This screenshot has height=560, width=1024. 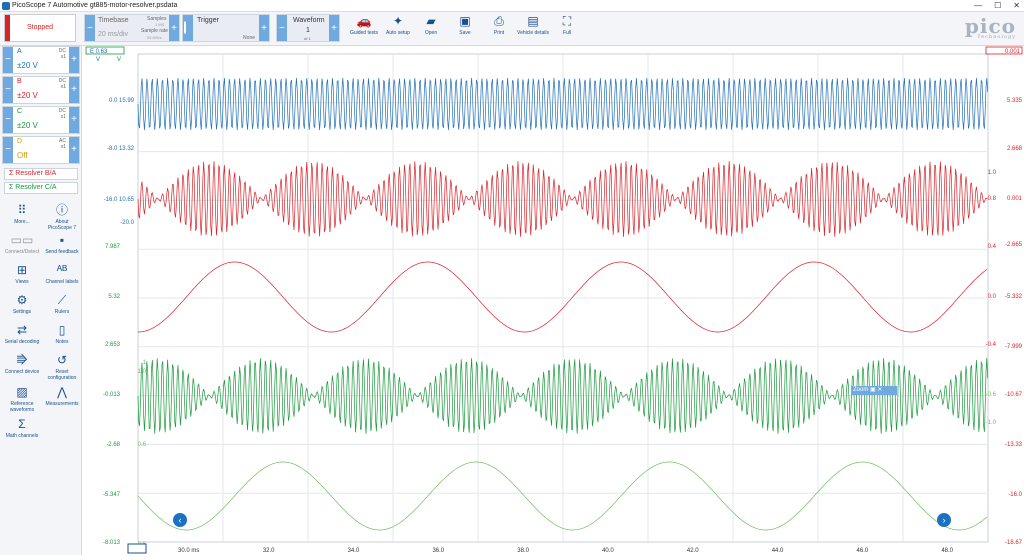 I want to click on maximize-button: ☐, so click(x=997, y=6).